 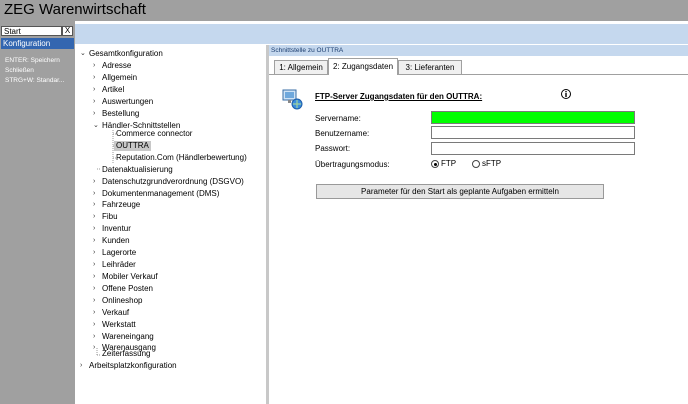 What do you see at coordinates (122, 301) in the screenshot?
I see `tree-item-onlineshop: Onlineshop` at bounding box center [122, 301].